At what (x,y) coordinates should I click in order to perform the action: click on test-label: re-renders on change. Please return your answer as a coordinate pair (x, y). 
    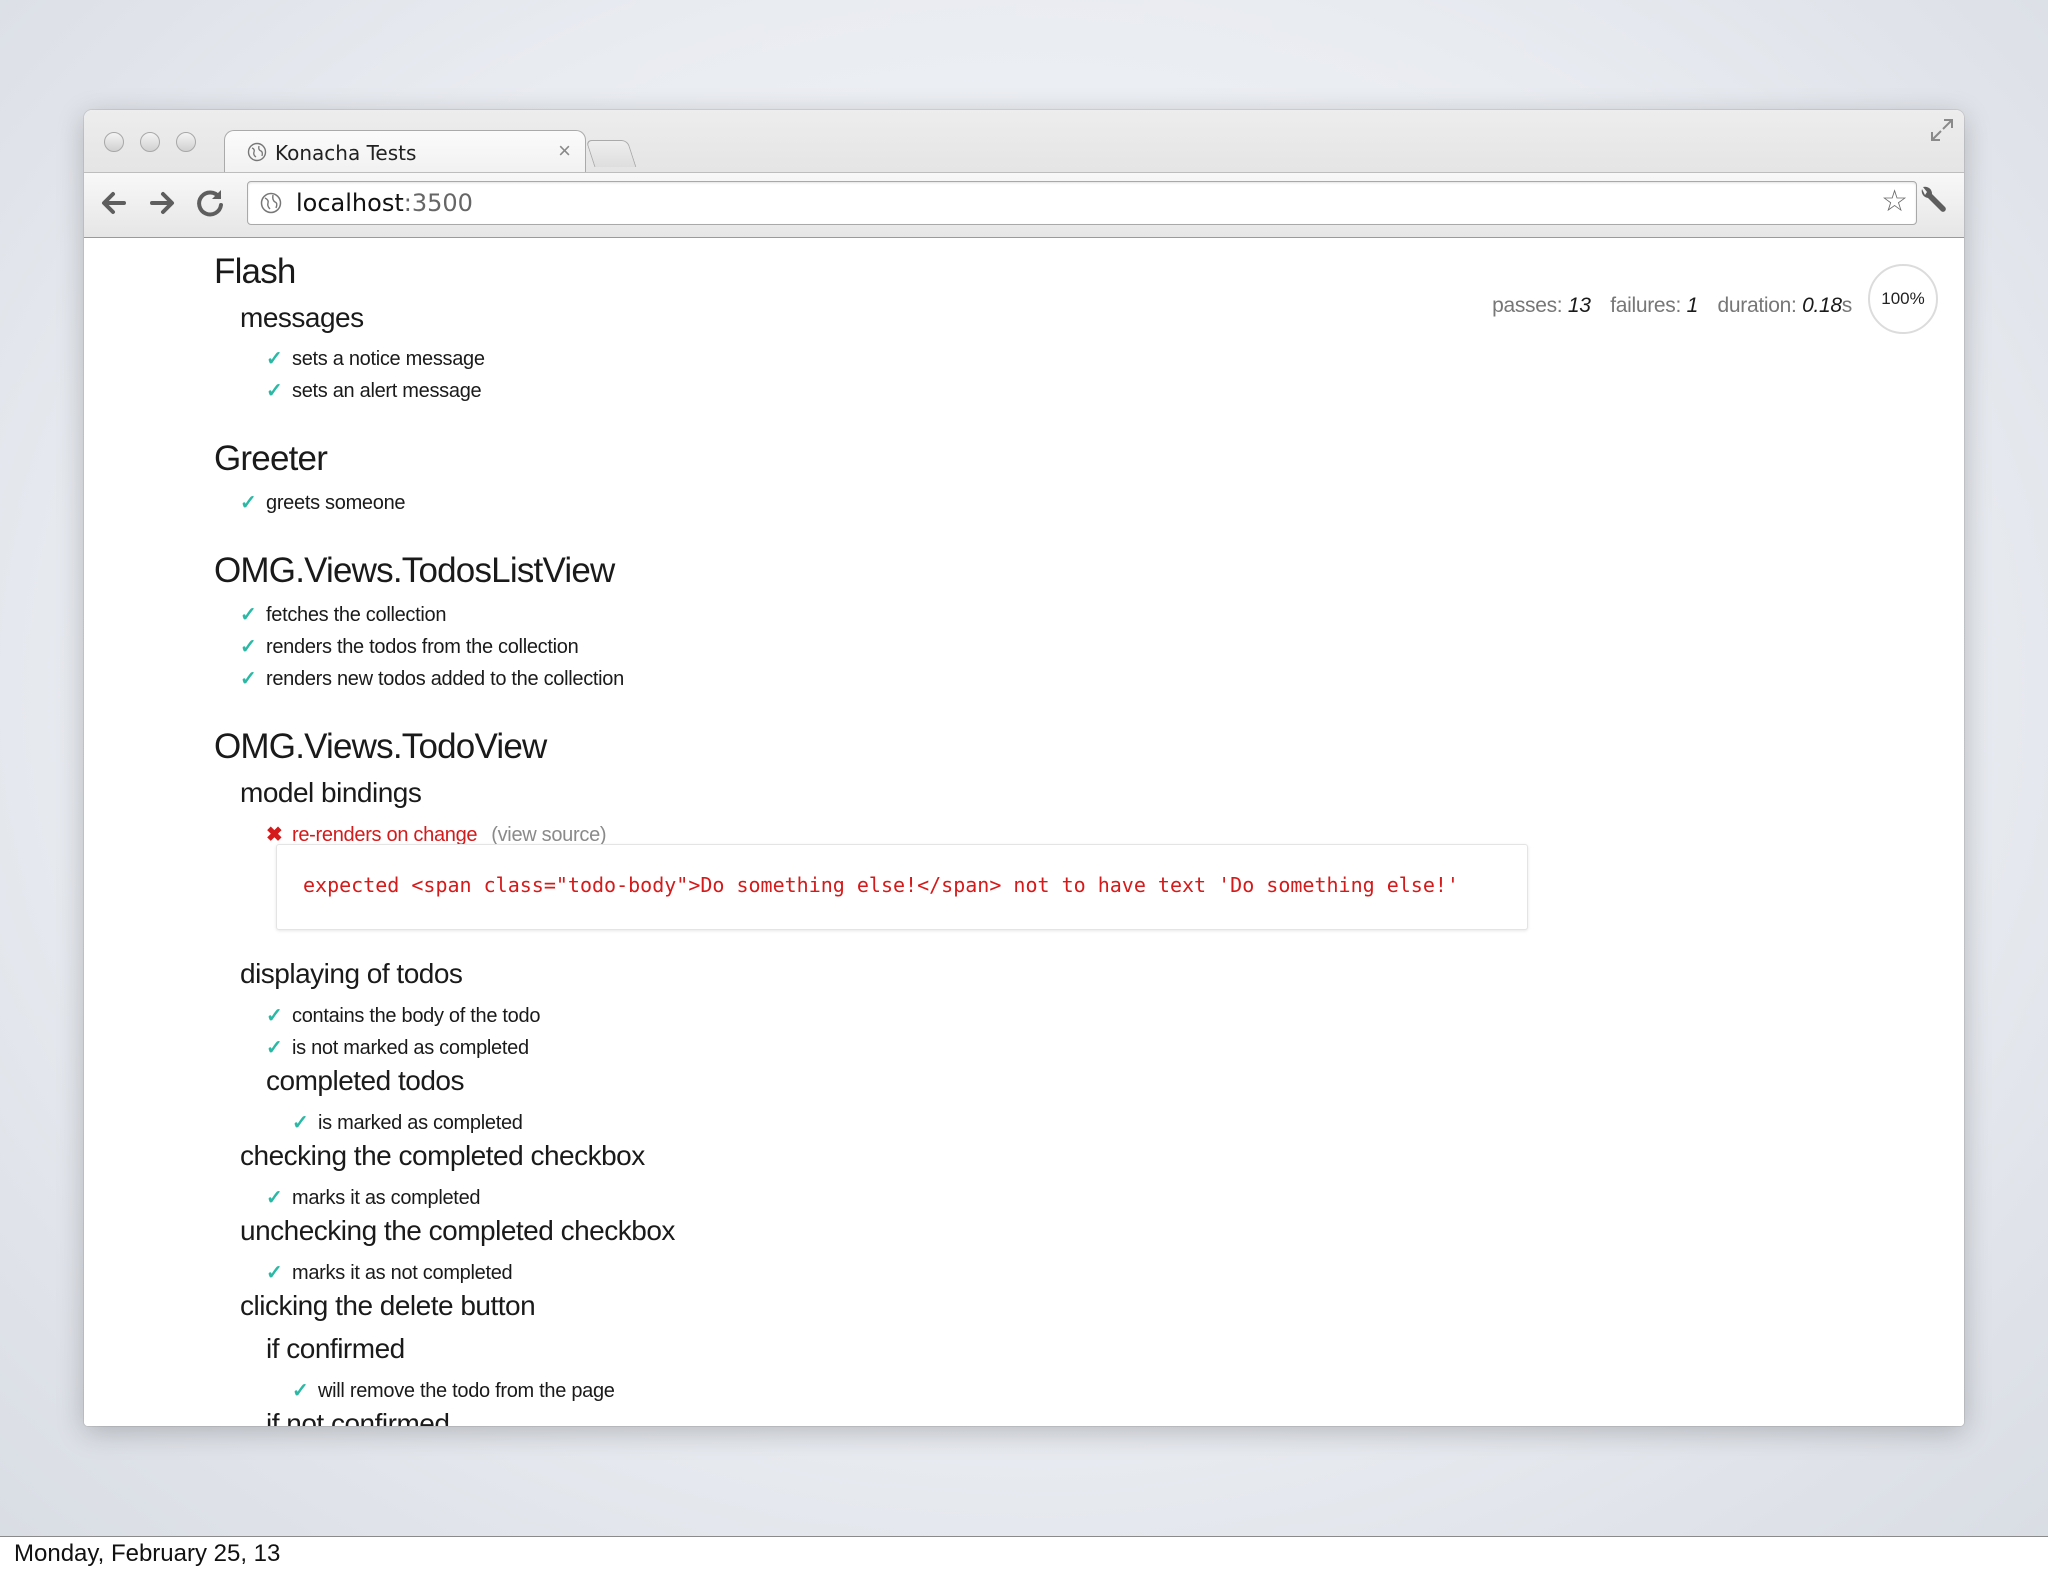
    Looking at the image, I should click on (385, 835).